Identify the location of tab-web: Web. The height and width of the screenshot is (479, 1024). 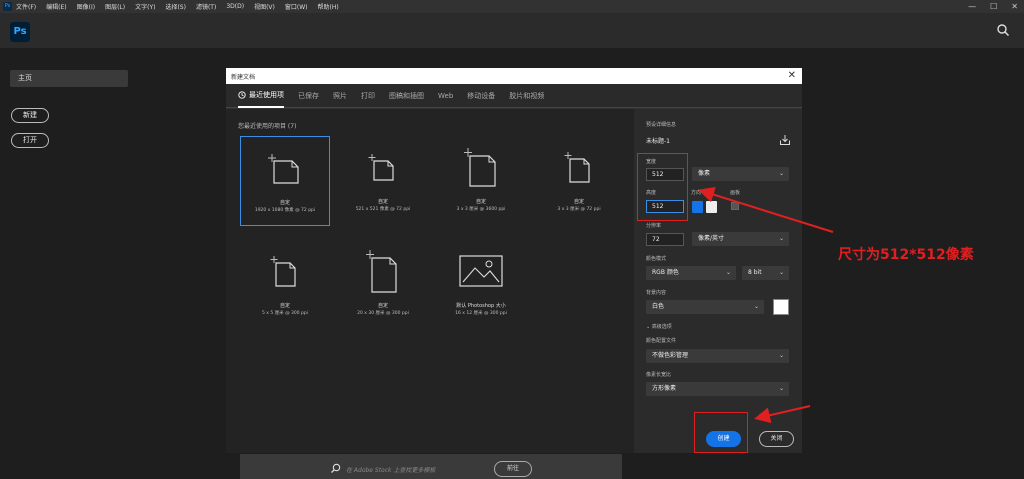
(445, 96).